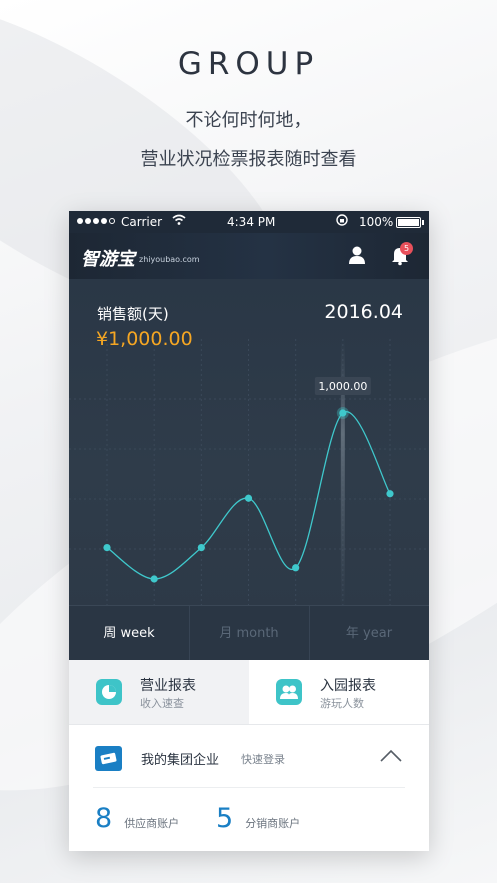 Image resolution: width=497 pixels, height=883 pixels. I want to click on divider, so click(249, 787).